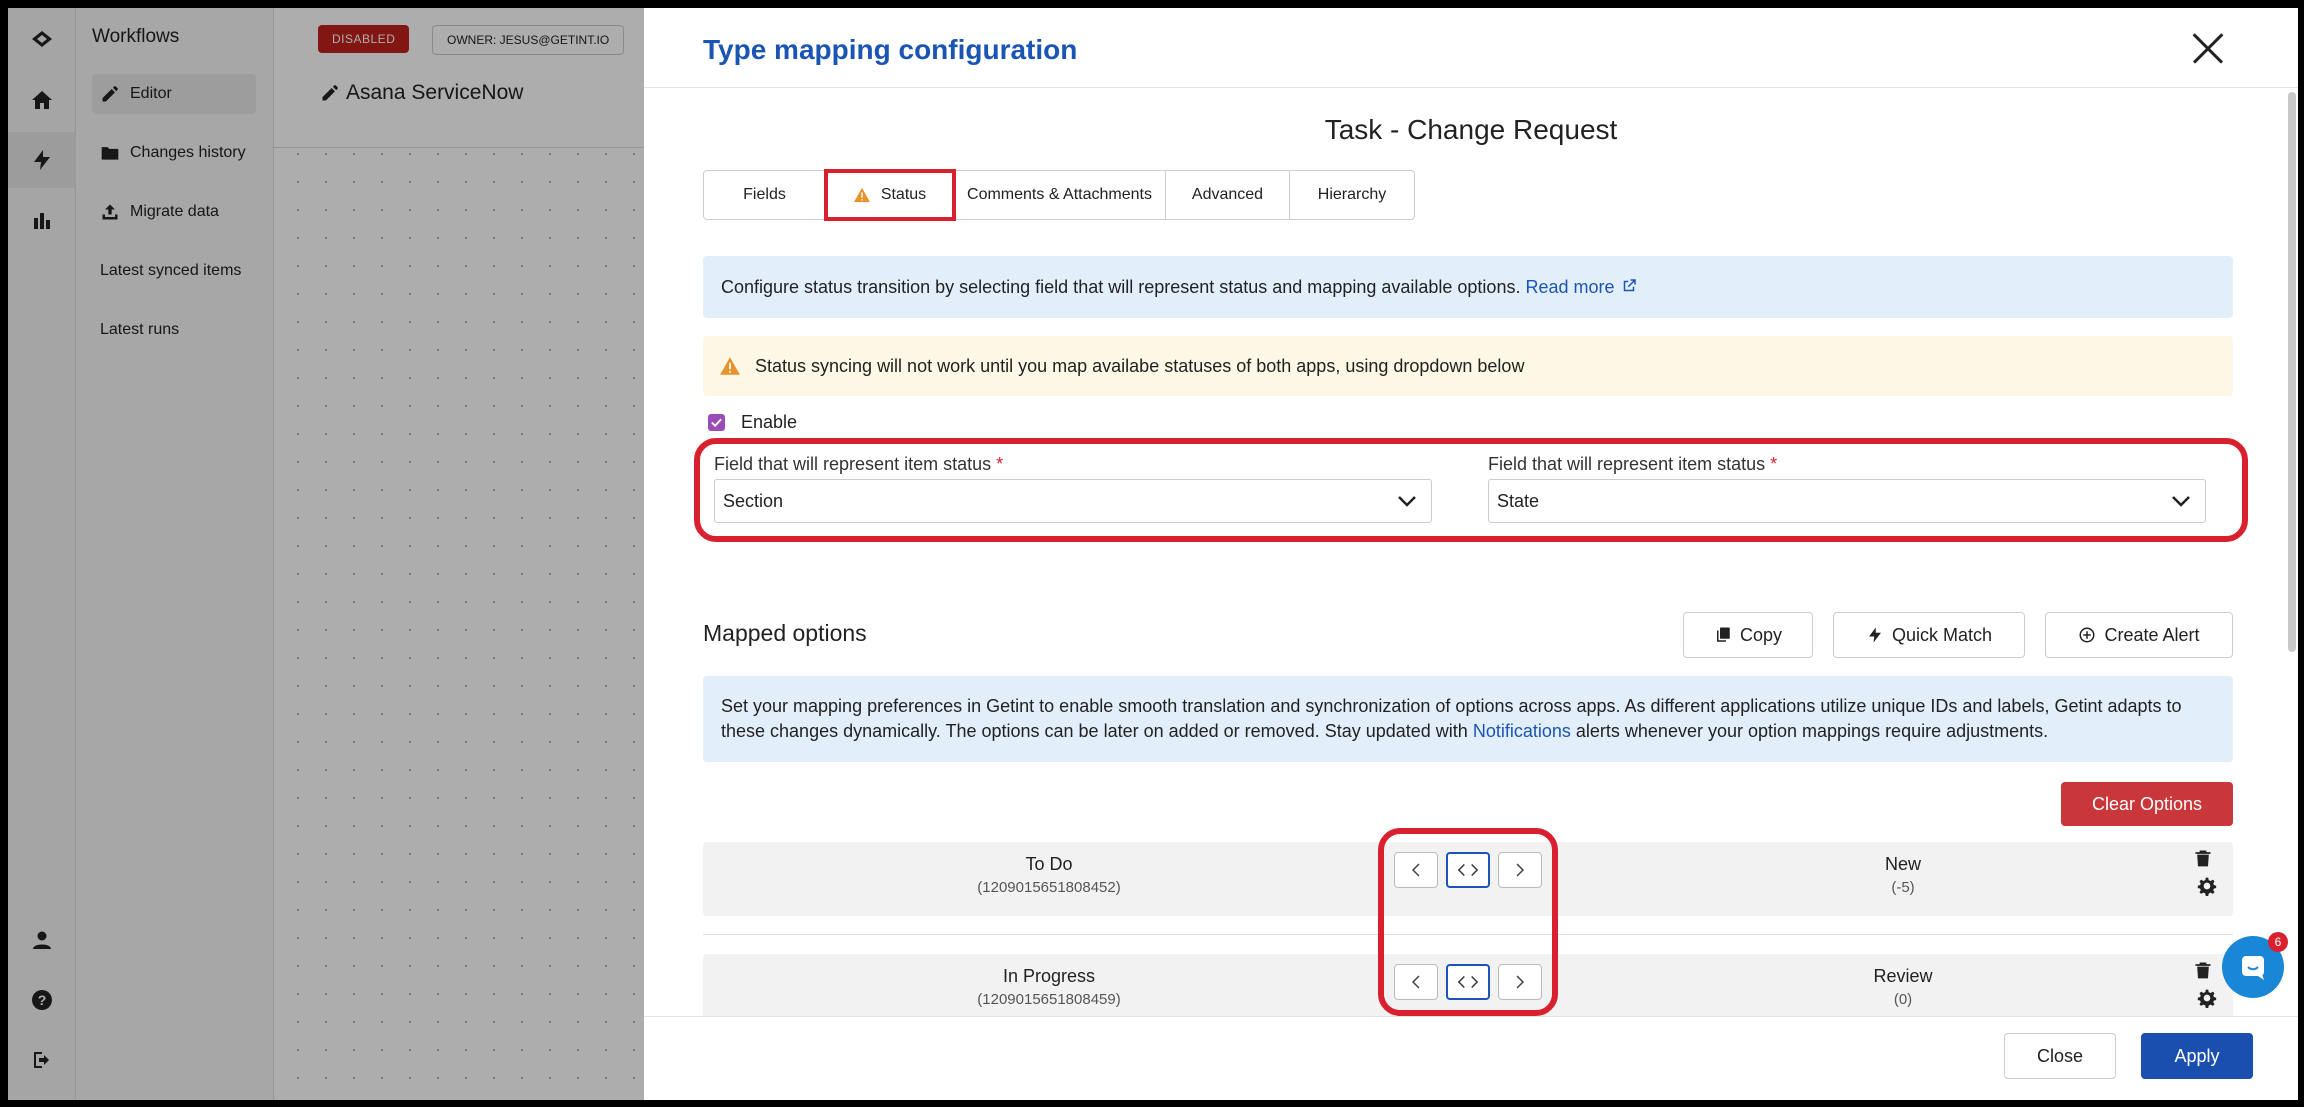 The width and height of the screenshot is (2304, 1107). I want to click on tab-status: Status, so click(890, 195).